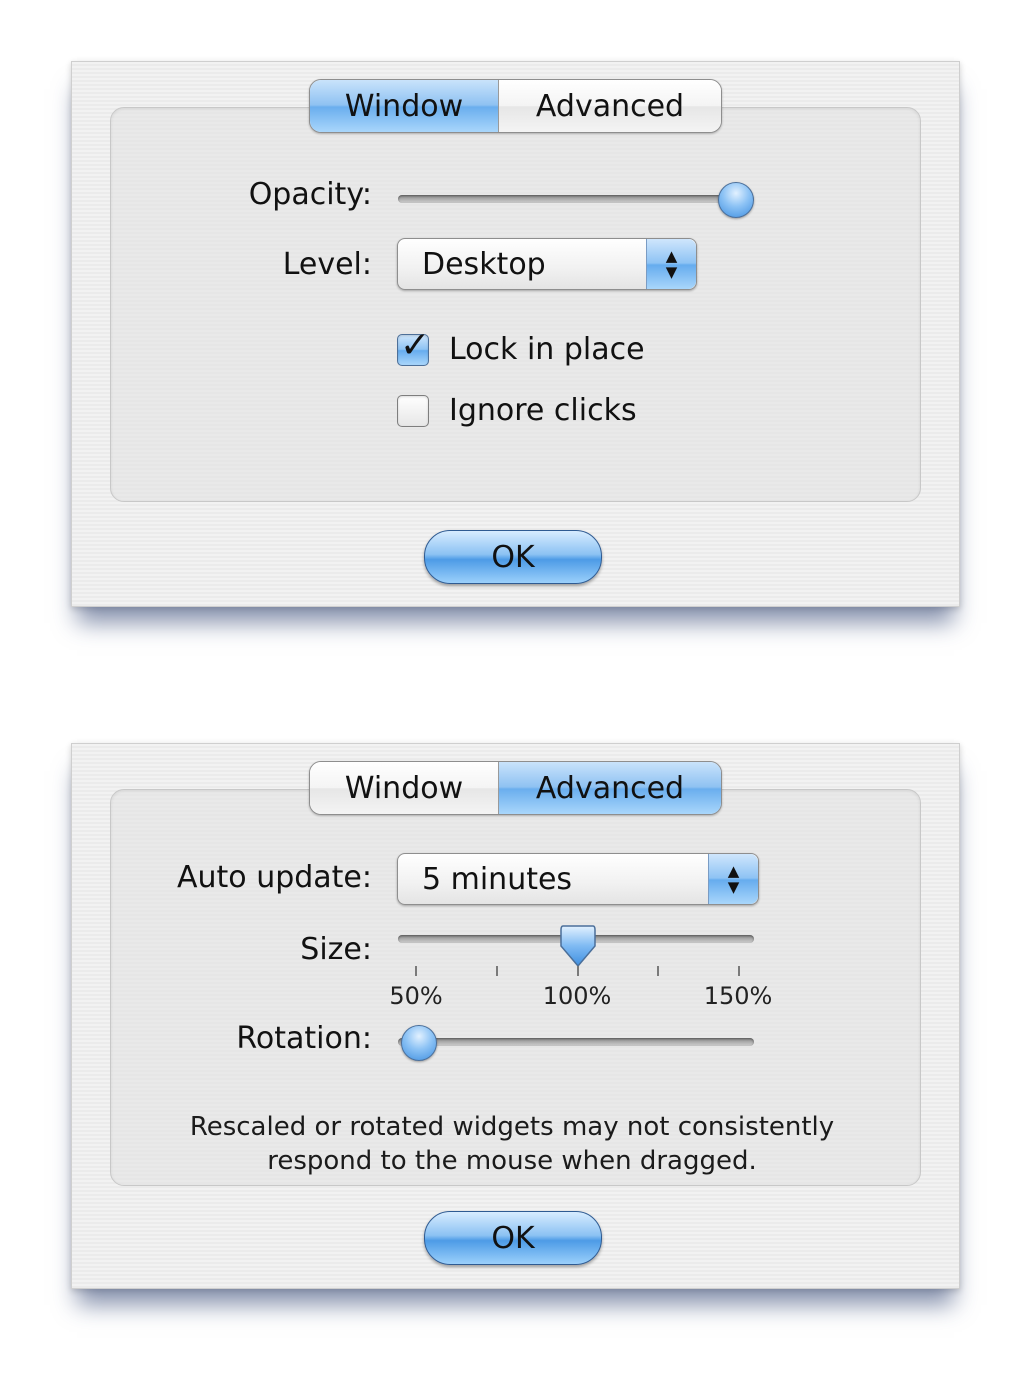  I want to click on checkmark-icon: ✓, so click(415, 345).